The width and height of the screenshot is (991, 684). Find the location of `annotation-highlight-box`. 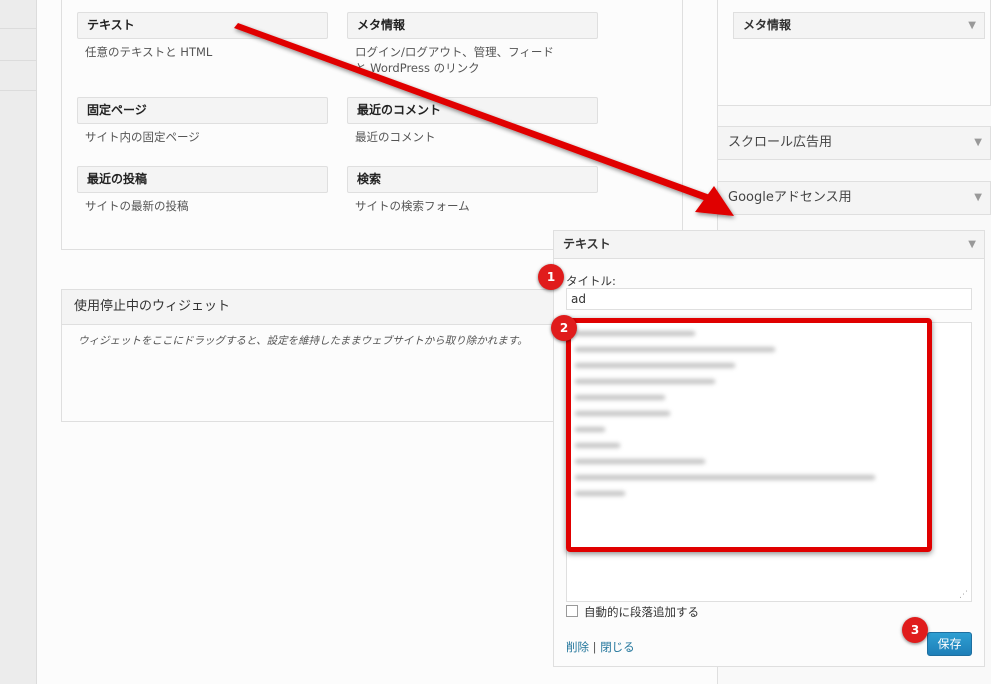

annotation-highlight-box is located at coordinates (749, 435).